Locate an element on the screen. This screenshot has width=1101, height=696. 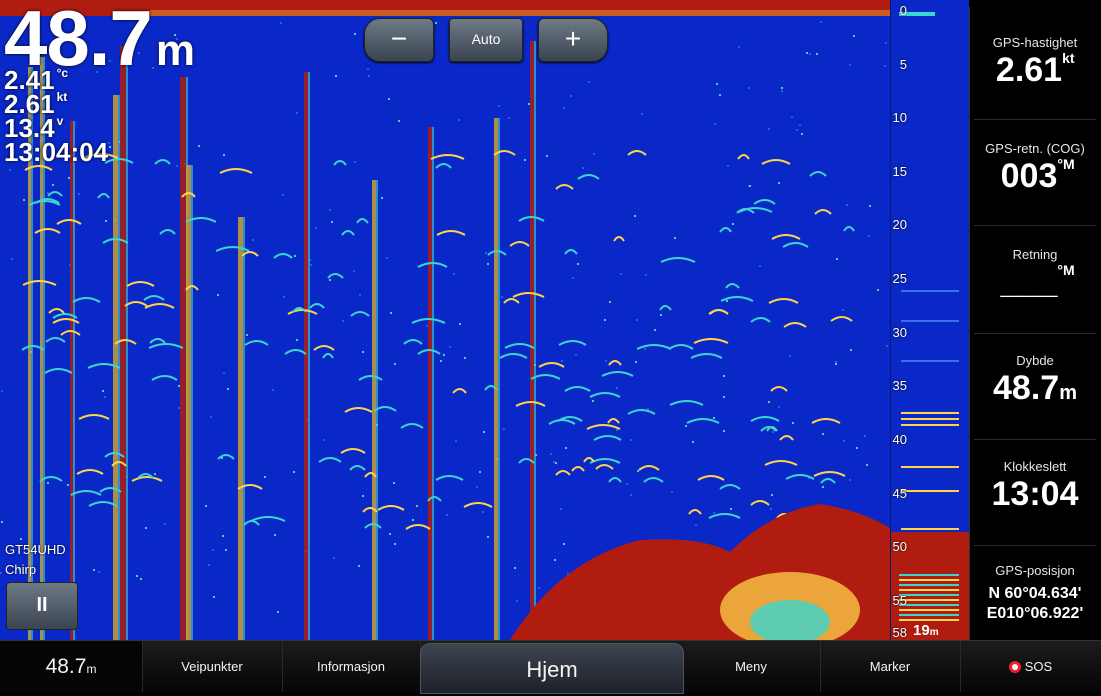
zoom-auto-button: Auto is located at coordinates (486, 40).